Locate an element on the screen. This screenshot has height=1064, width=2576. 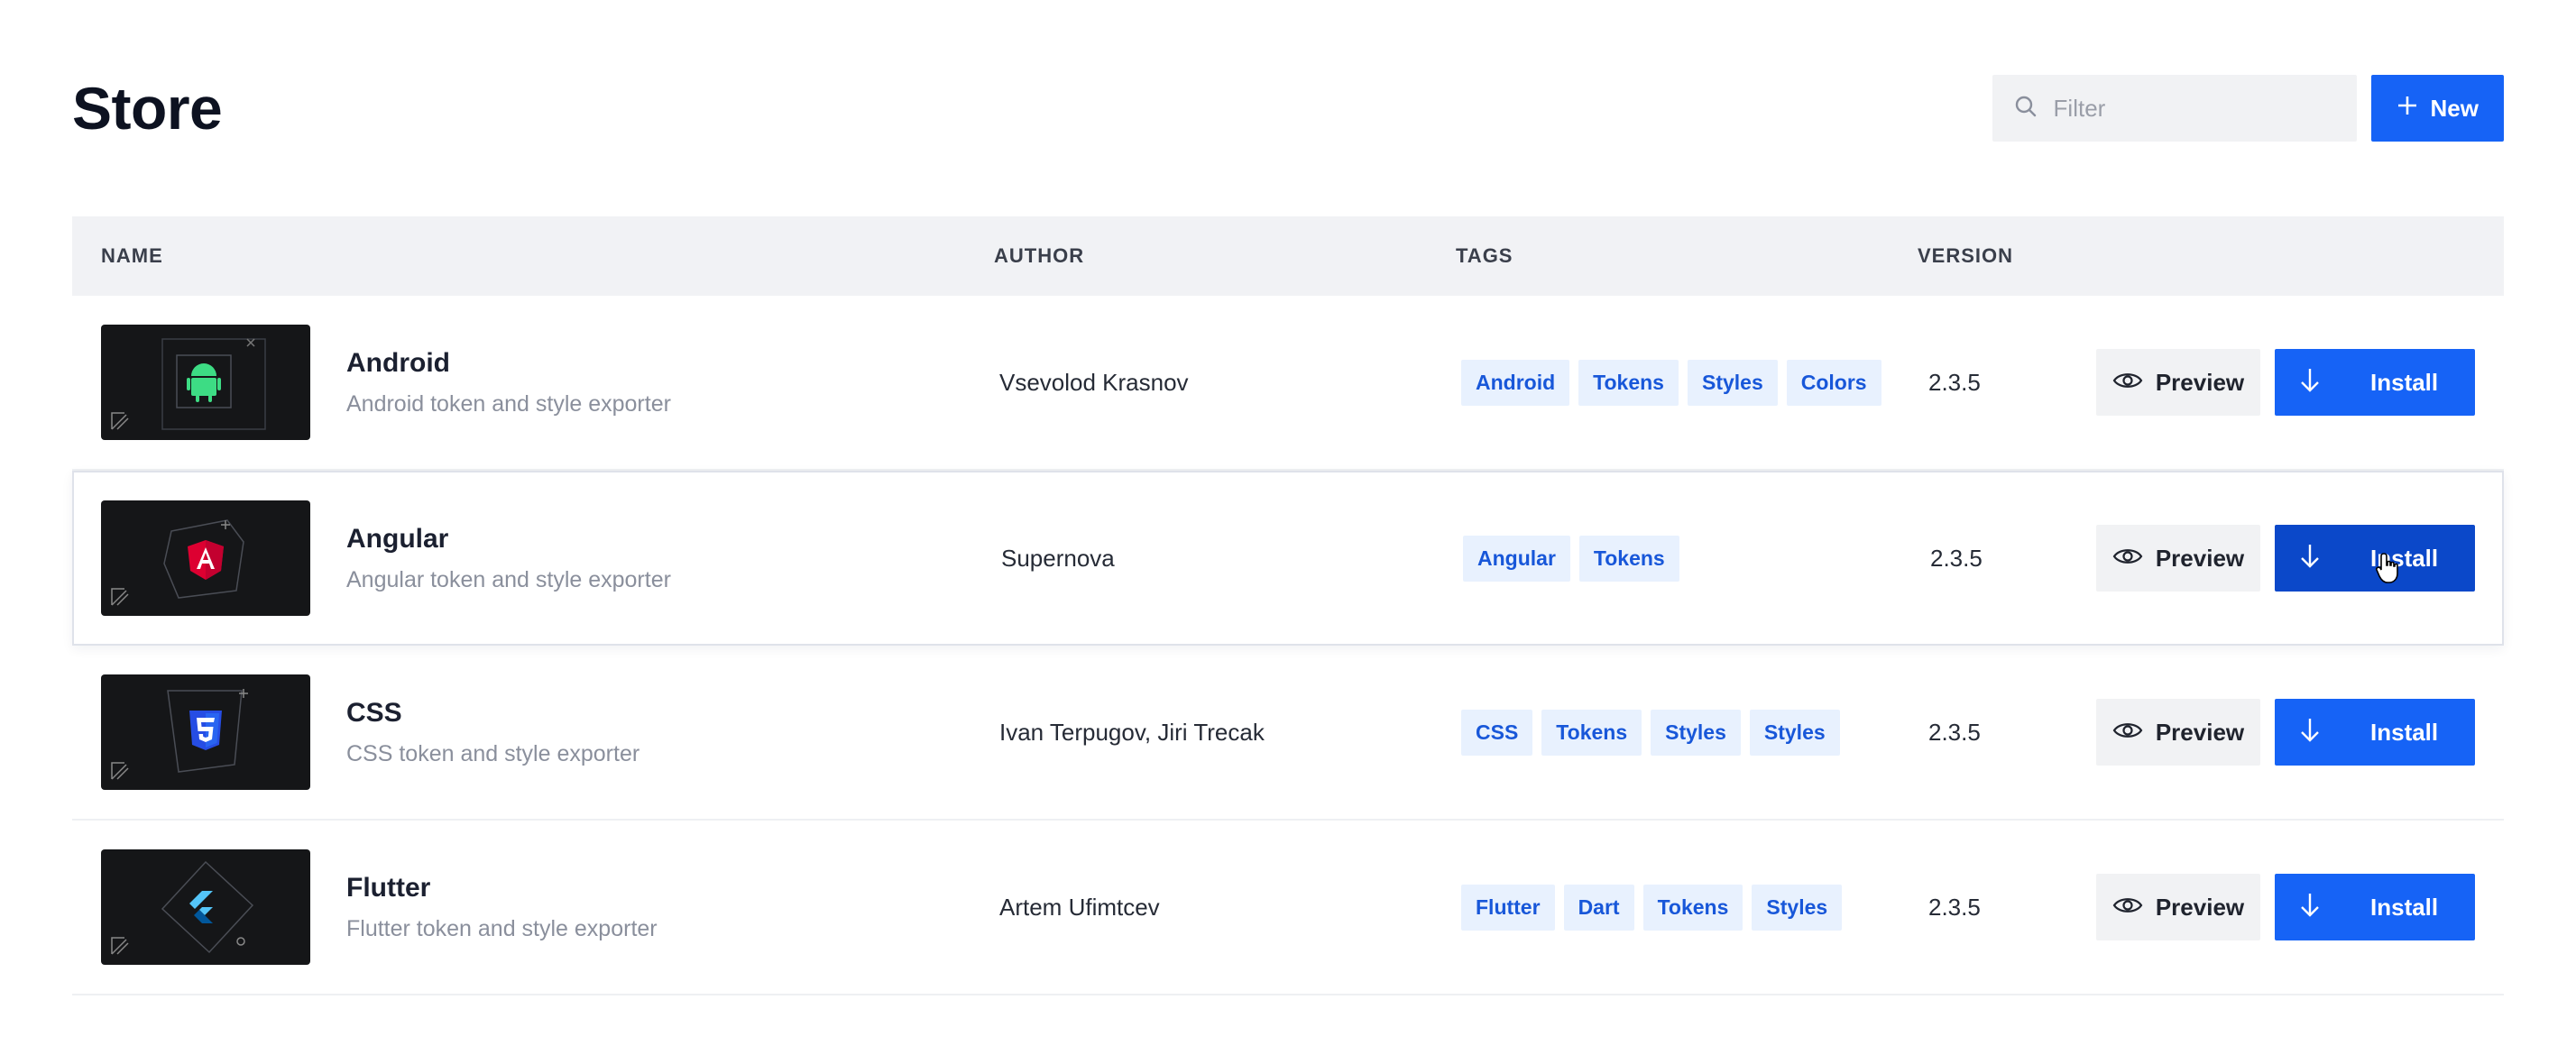
filter-input is located at coordinates (2189, 108).